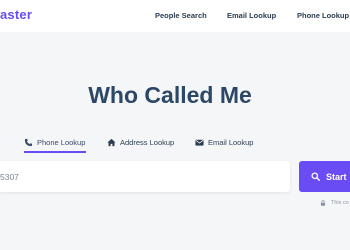 The width and height of the screenshot is (350, 250). Describe the element at coordinates (323, 15) in the screenshot. I see `nav-phone-lookup: Phone Lookup` at that location.